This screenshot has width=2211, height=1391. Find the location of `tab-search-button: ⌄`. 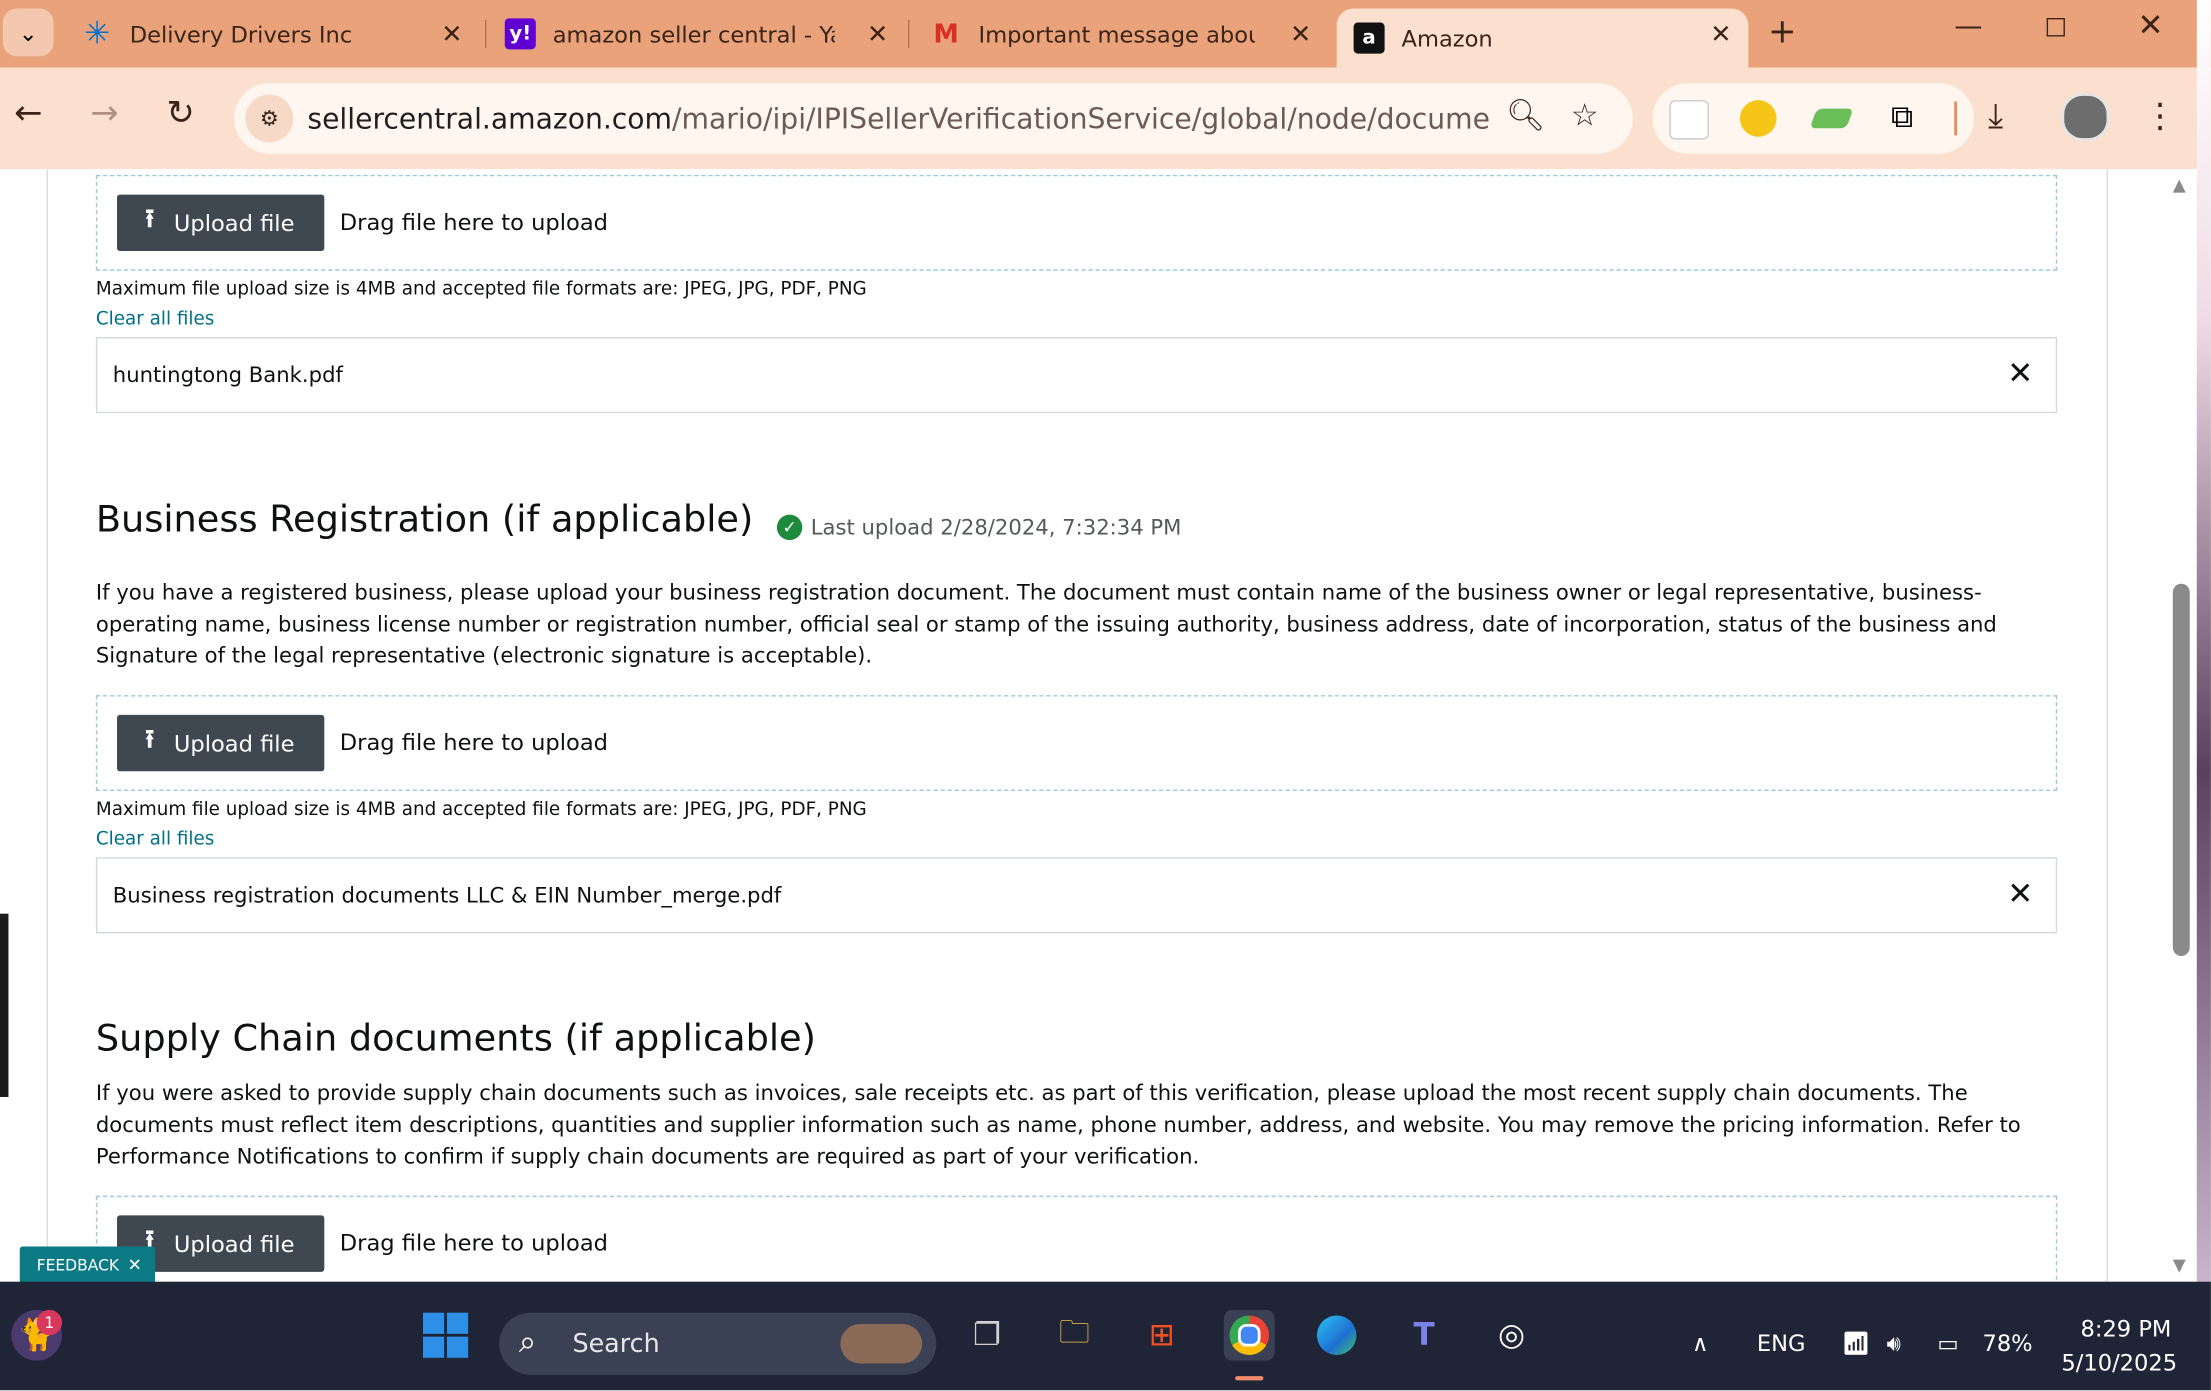

tab-search-button: ⌄ is located at coordinates (28, 32).